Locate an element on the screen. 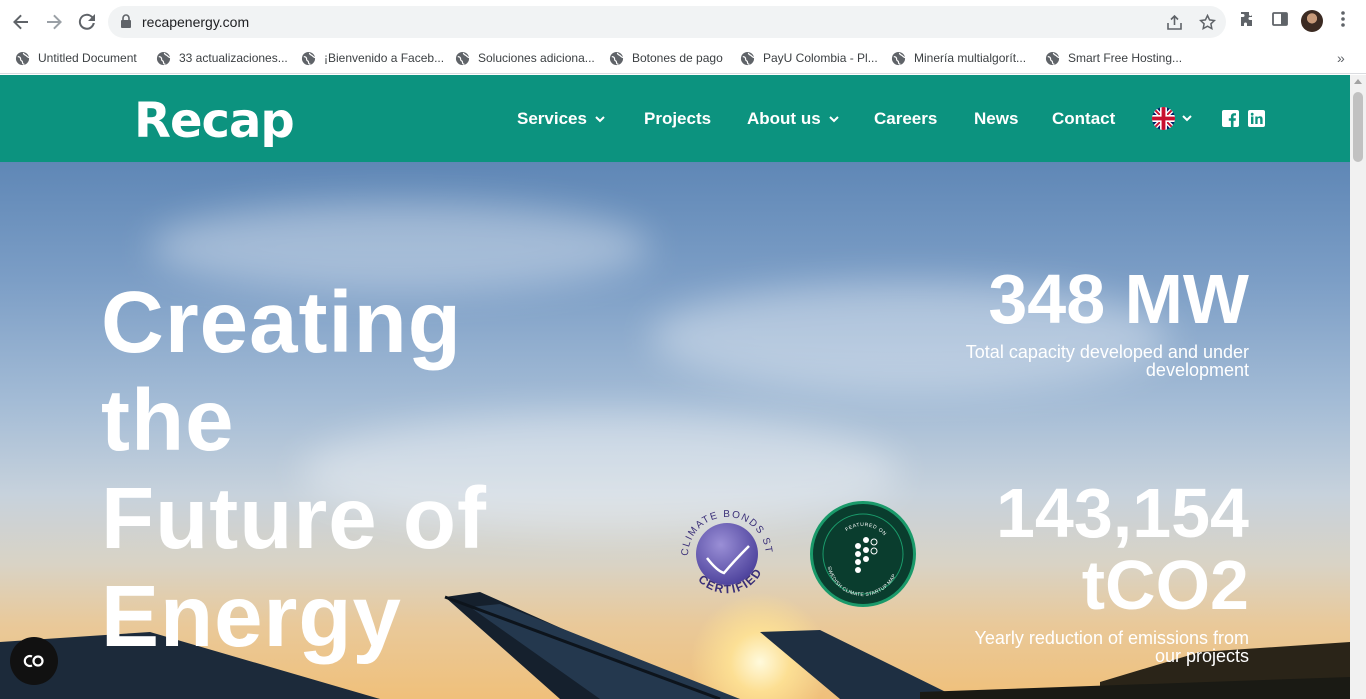 This screenshot has height=699, width=1366. bookmark-item: Untitled Document is located at coordinates (76, 58).